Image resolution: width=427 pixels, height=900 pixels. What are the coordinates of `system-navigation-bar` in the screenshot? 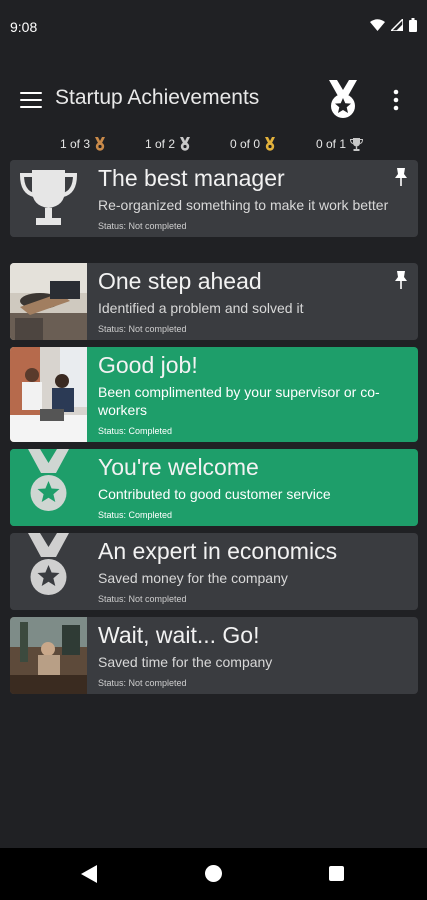 It's located at (213, 874).